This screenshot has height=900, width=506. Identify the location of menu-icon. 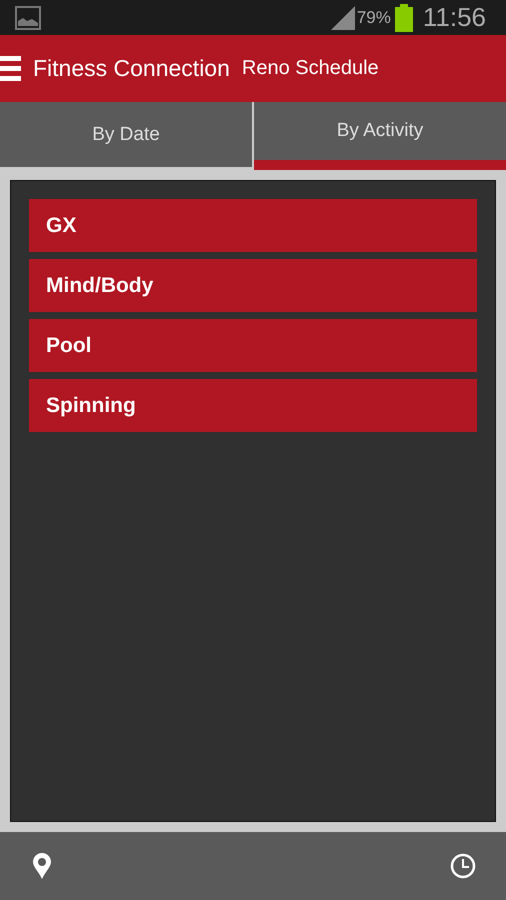
(10, 69).